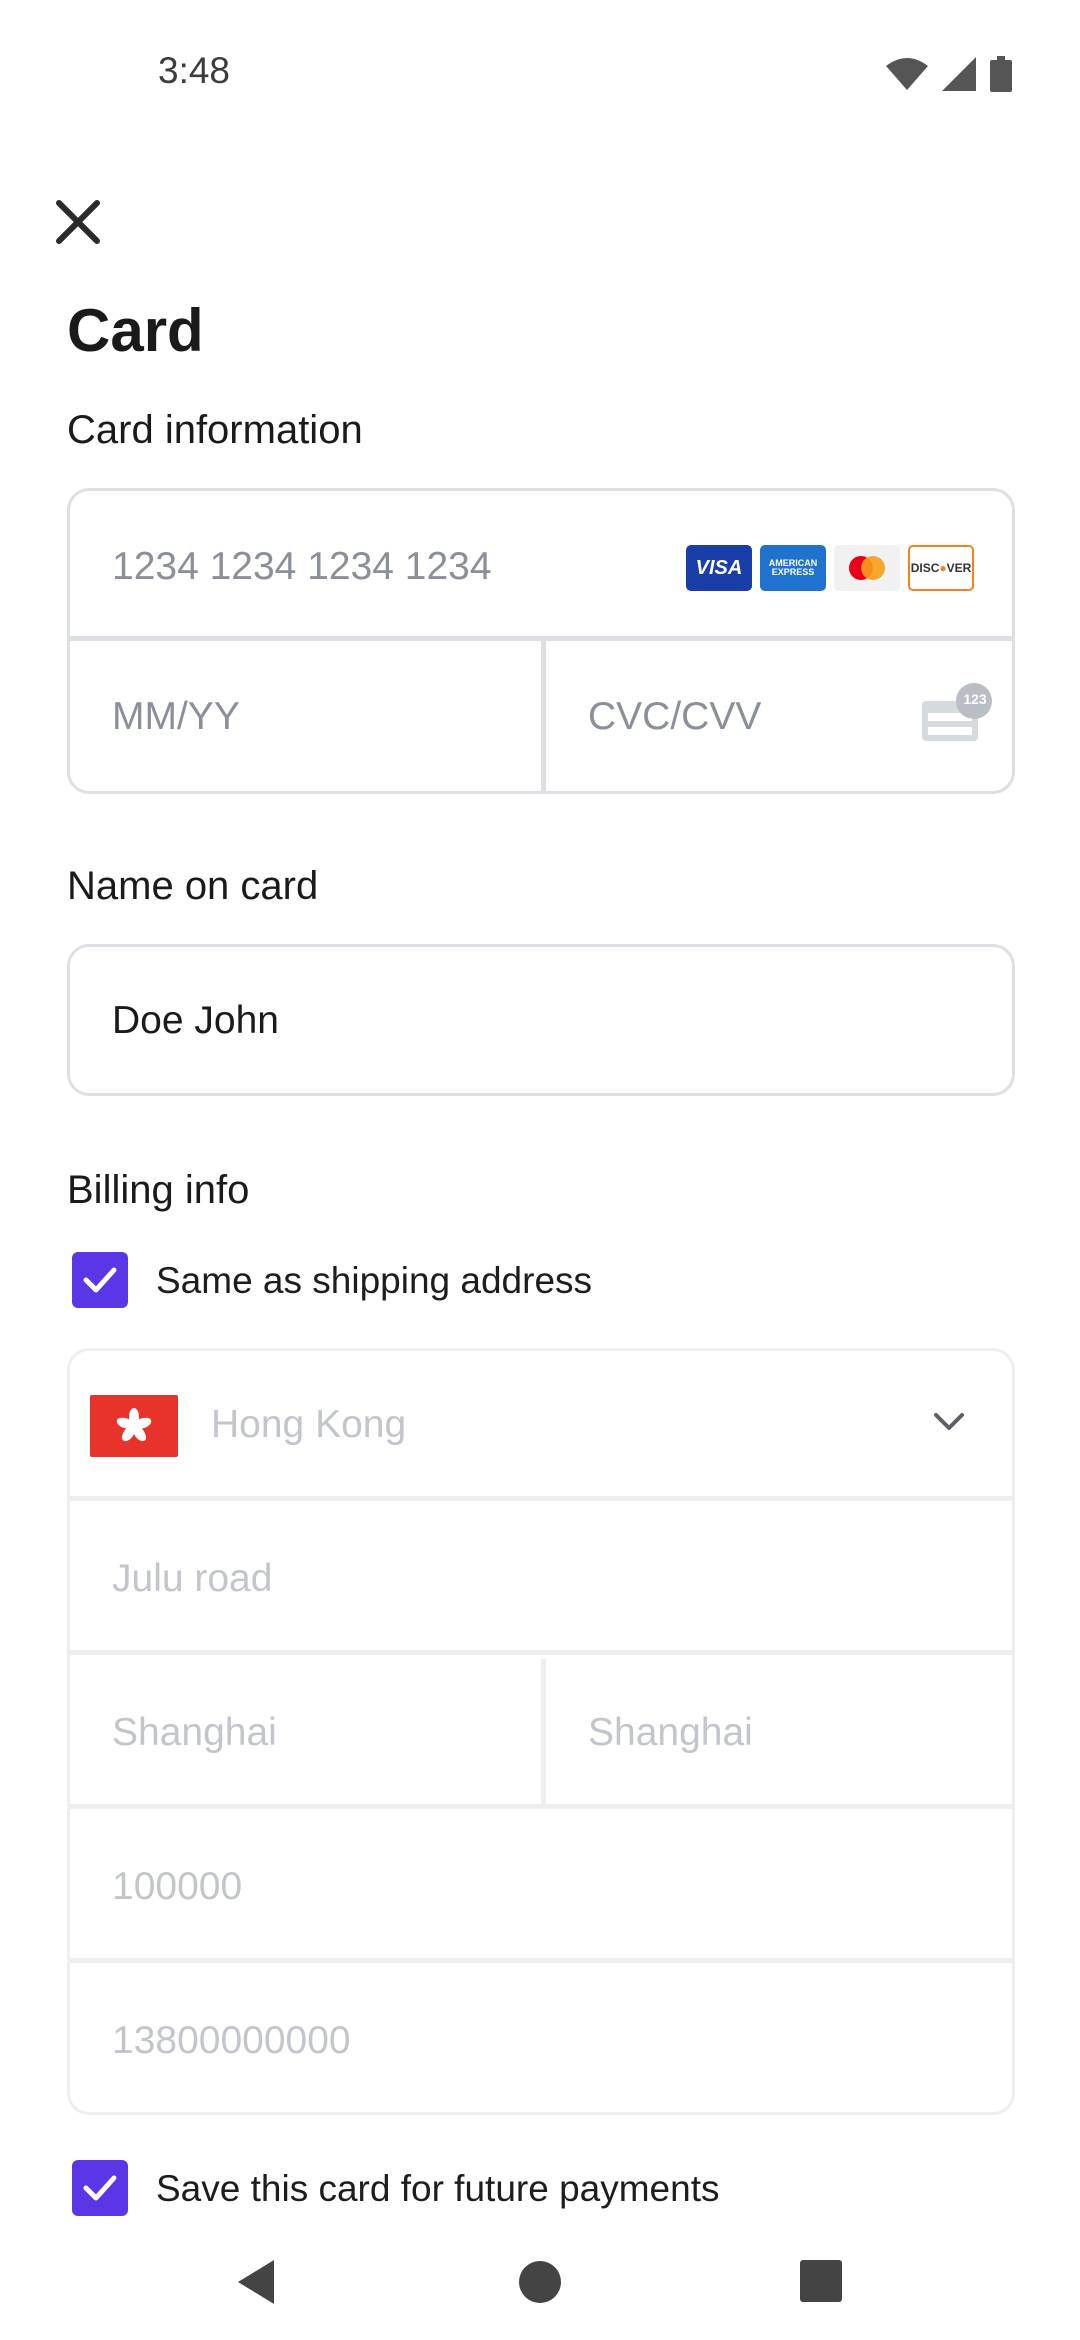 Image resolution: width=1080 pixels, height=2340 pixels. What do you see at coordinates (374, 1280) in the screenshot?
I see `same-as-shipping-label: Same as shipping address` at bounding box center [374, 1280].